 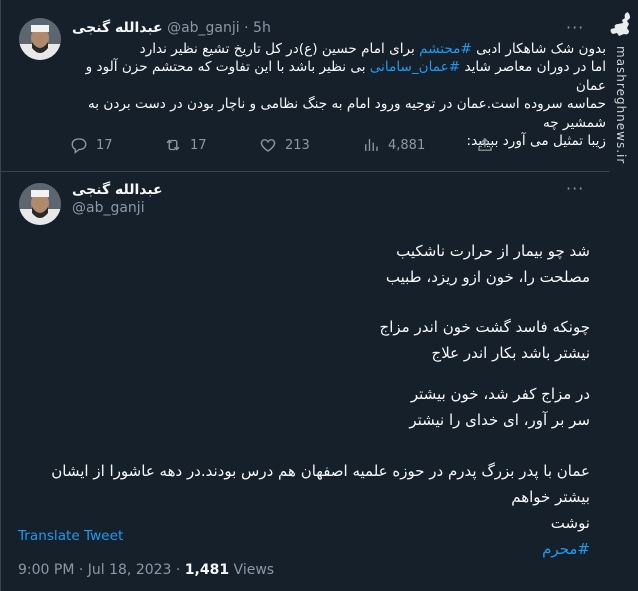 I want to click on heart-icon, so click(x=268, y=145).